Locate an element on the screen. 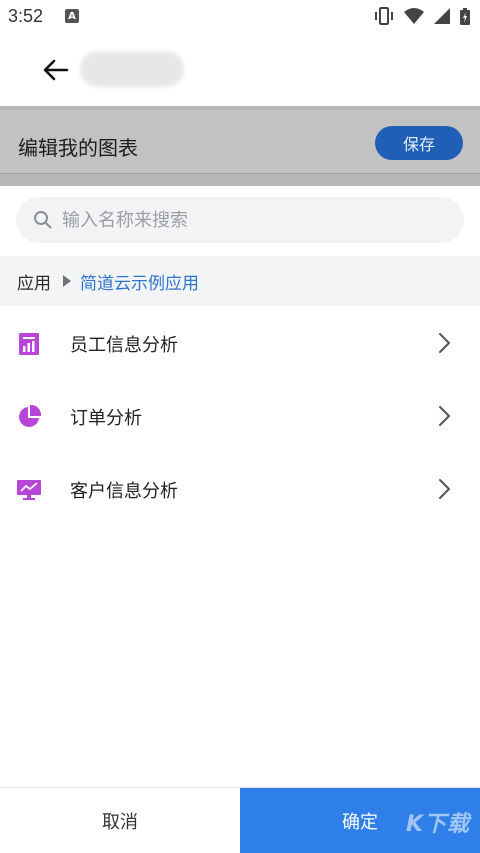  cancel-button: 取消 is located at coordinates (120, 820).